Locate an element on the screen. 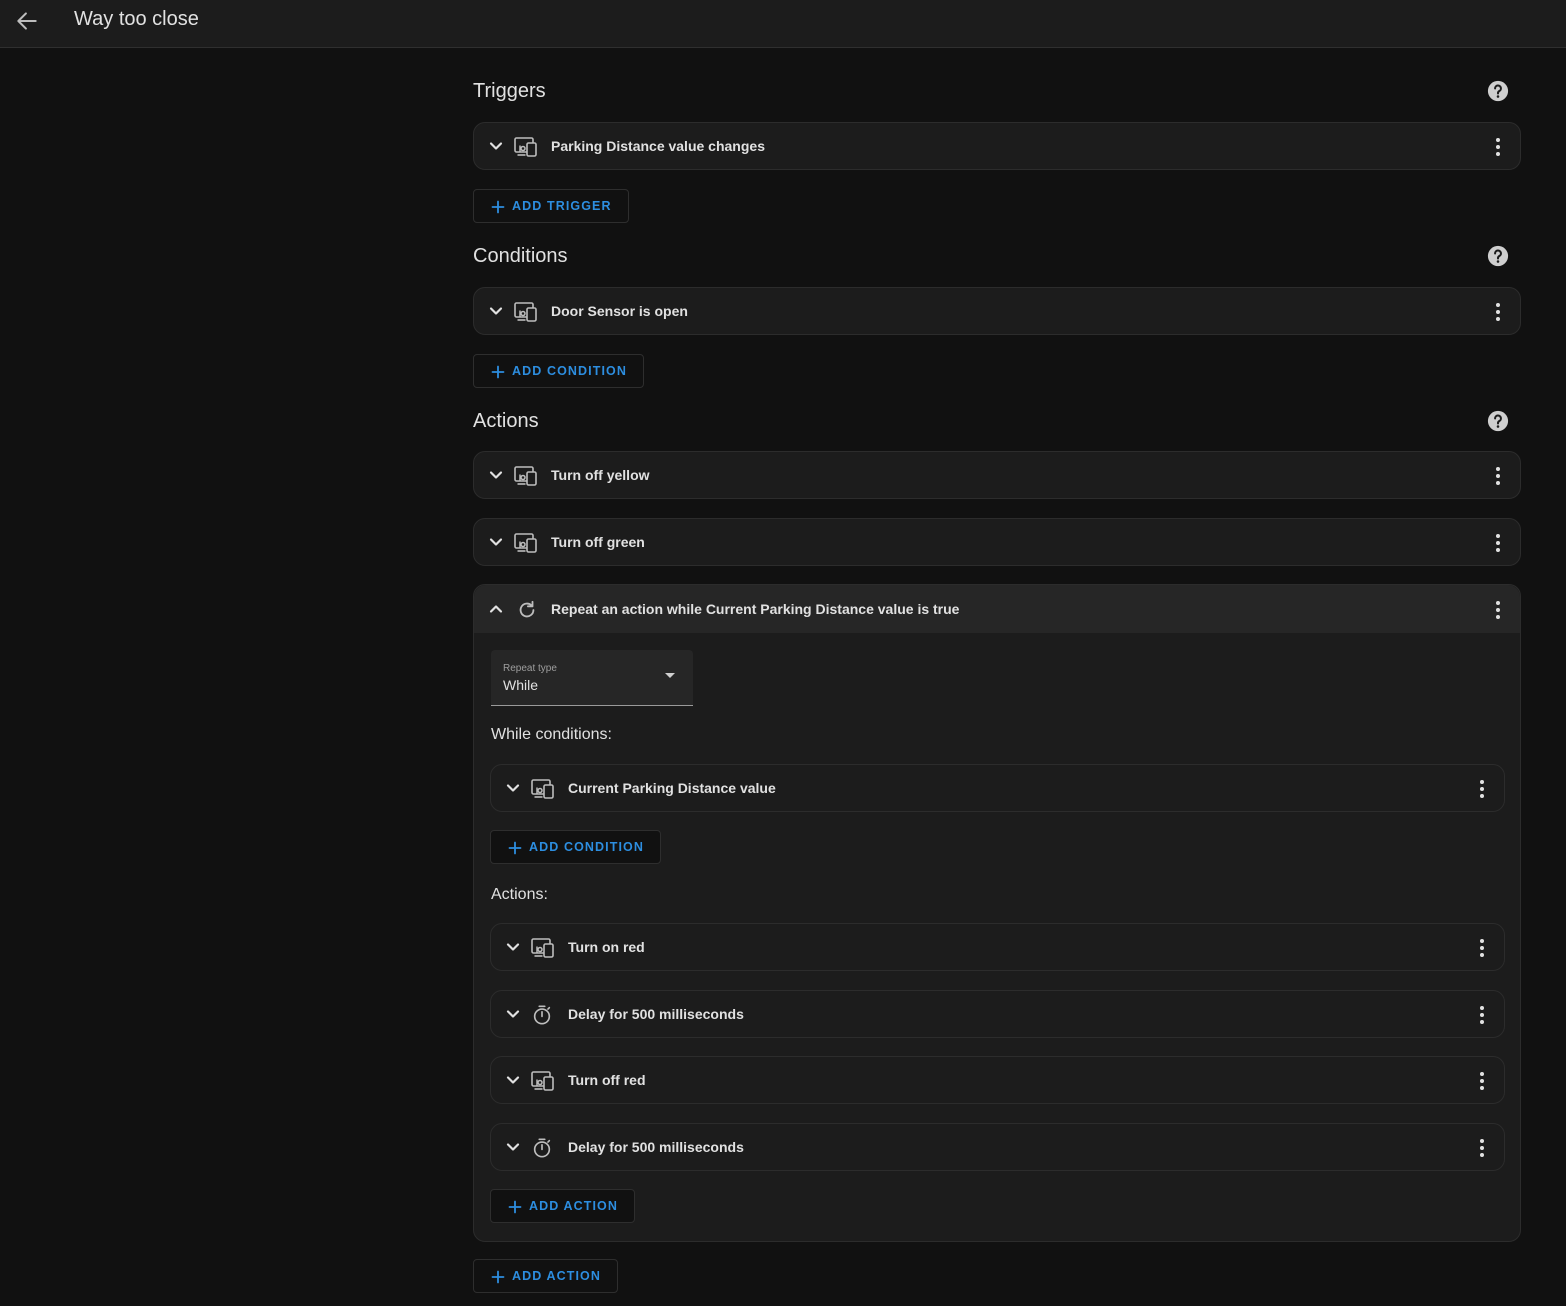  triggers-section-header: Triggers is located at coordinates (998, 95).